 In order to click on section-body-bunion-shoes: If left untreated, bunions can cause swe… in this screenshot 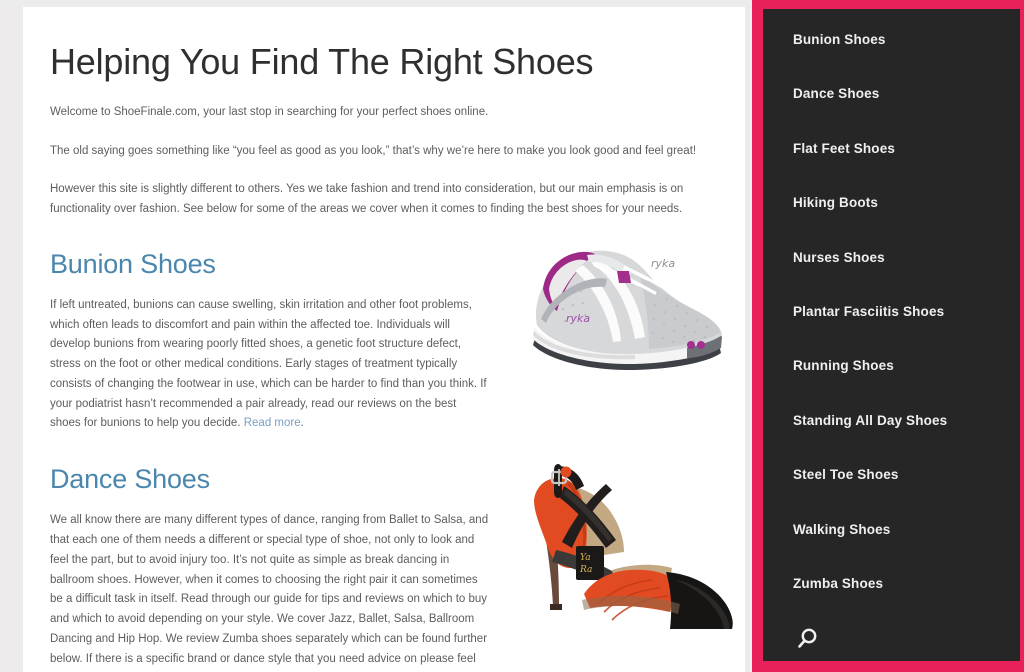, I will do `click(270, 357)`.